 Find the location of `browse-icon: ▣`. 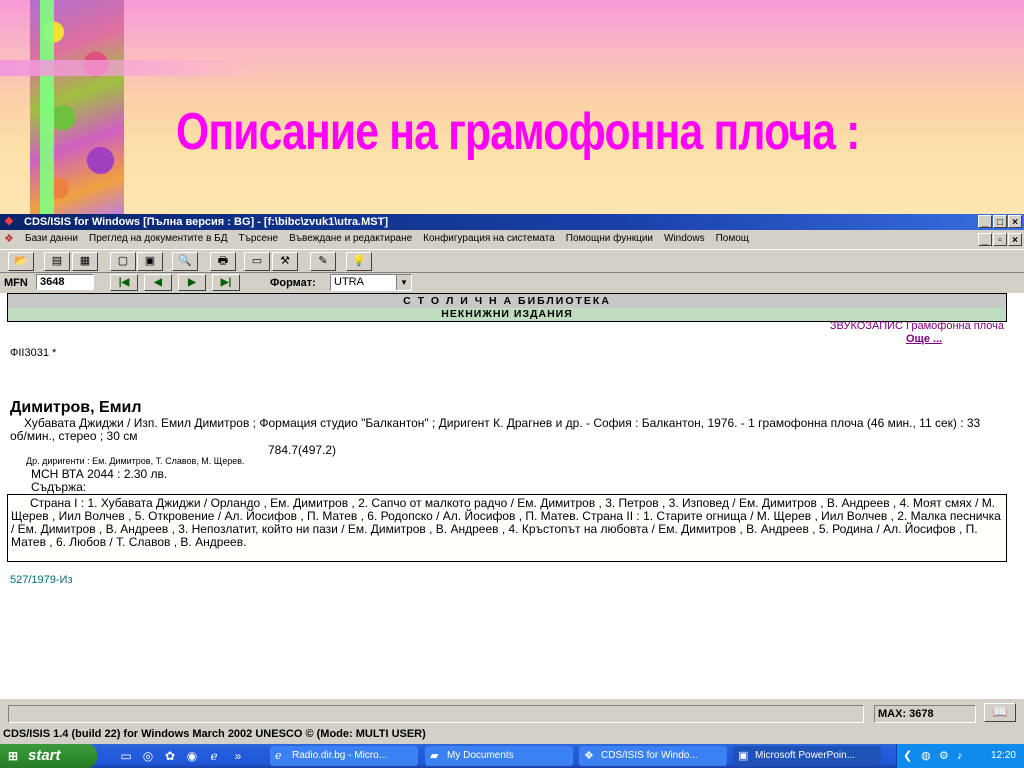

browse-icon: ▣ is located at coordinates (150, 261).